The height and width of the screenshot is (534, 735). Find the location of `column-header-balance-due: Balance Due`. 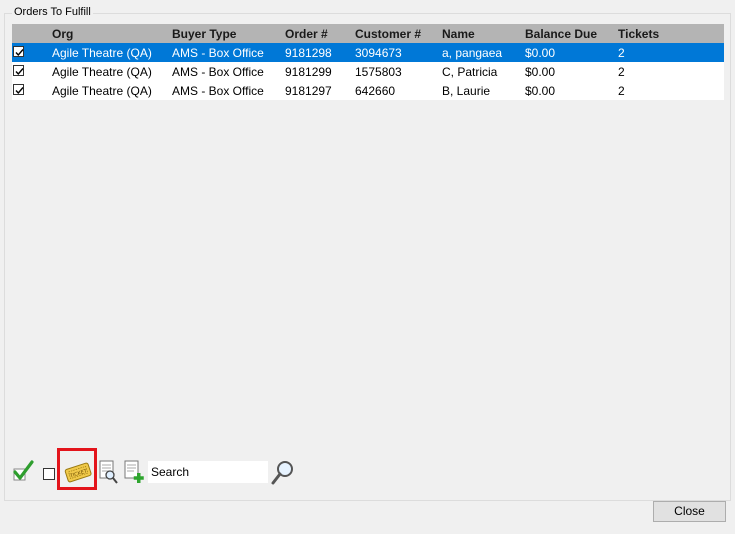

column-header-balance-due: Balance Due is located at coordinates (561, 34).